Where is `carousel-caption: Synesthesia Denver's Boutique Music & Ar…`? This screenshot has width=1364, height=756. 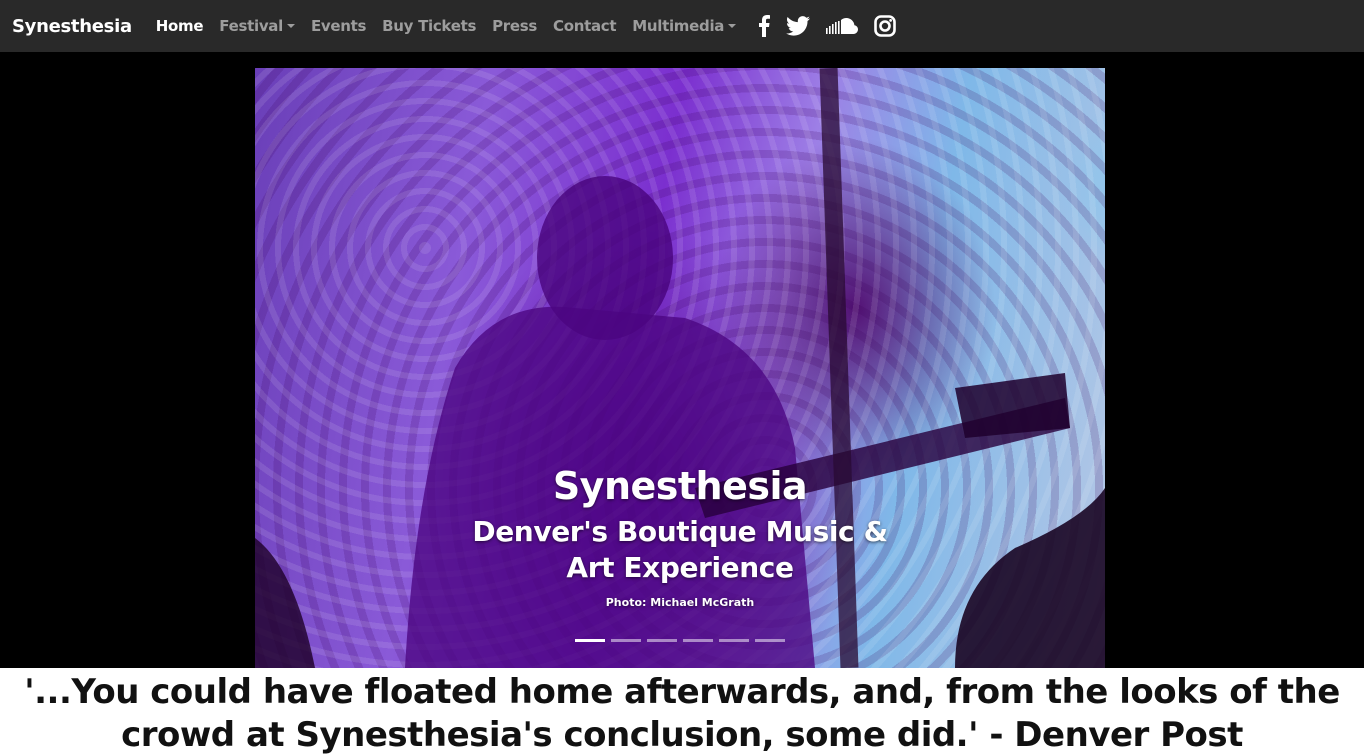
carousel-caption: Synesthesia Denver's Boutique Music & Ar… is located at coordinates (680, 536).